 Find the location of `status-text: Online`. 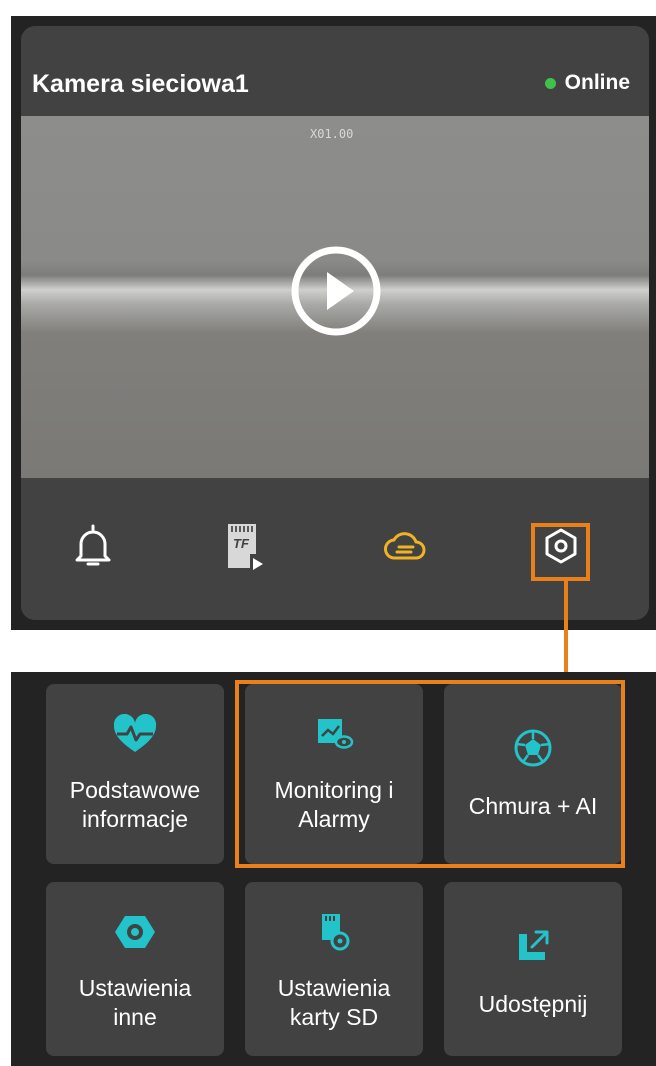

status-text: Online is located at coordinates (597, 82).